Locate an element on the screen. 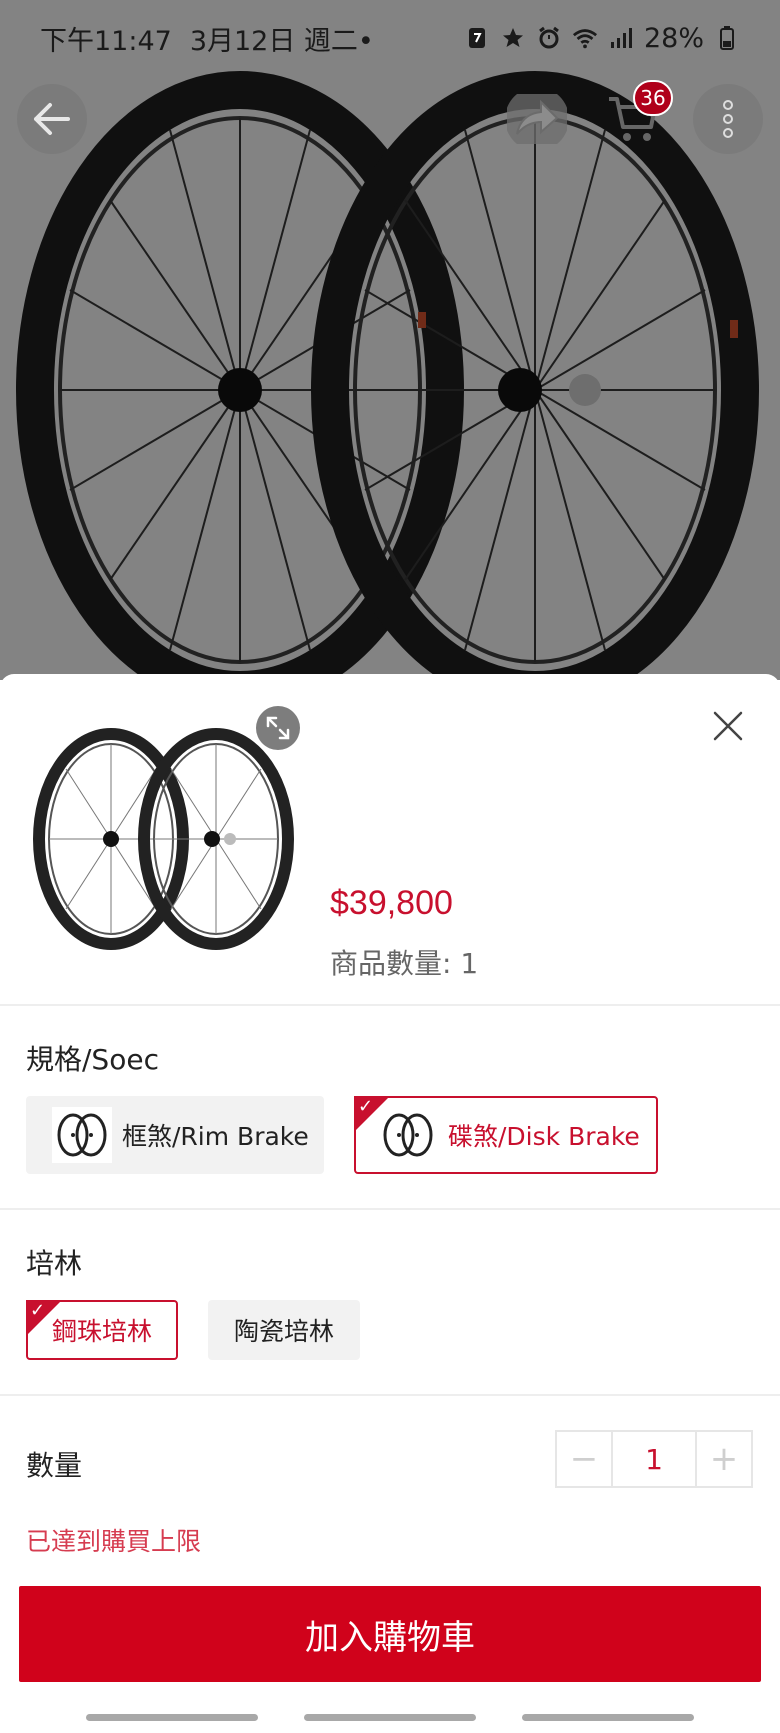  product-price: $39,800 is located at coordinates (391, 903).